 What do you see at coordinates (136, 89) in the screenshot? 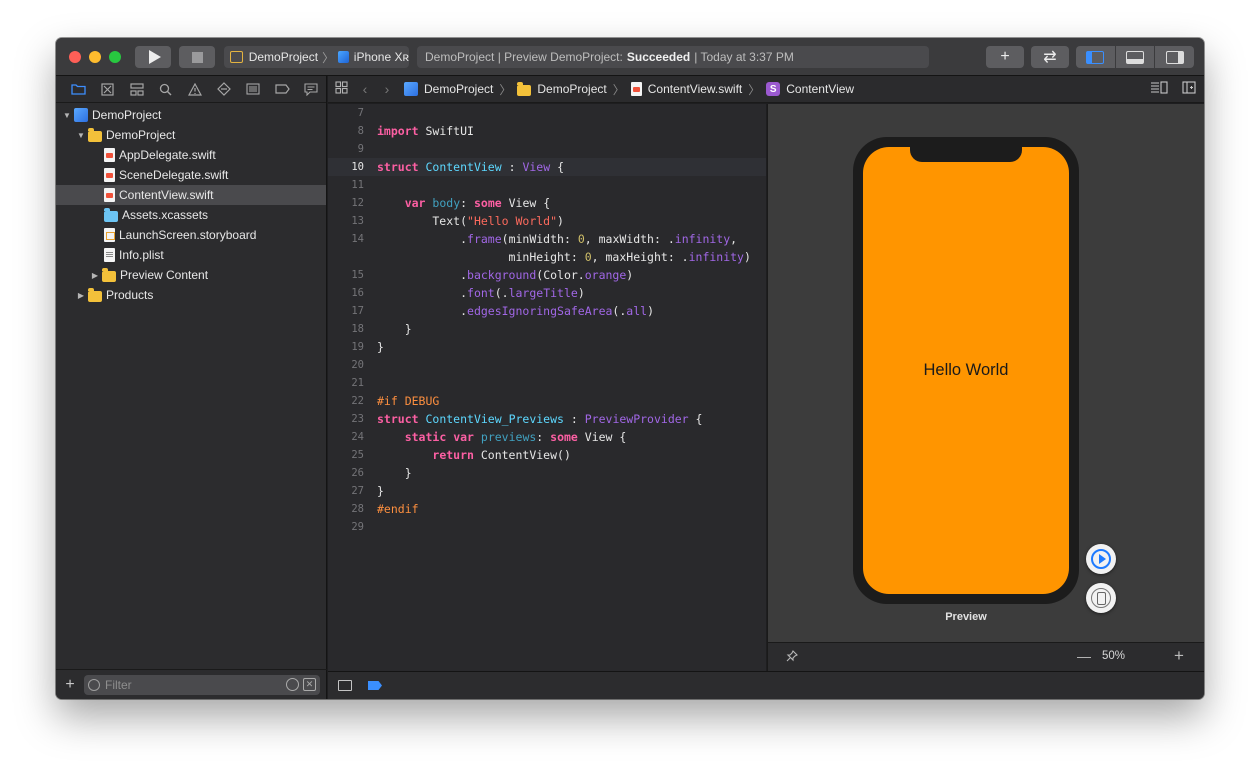
I see `symbol-hierarchy-icon` at bounding box center [136, 89].